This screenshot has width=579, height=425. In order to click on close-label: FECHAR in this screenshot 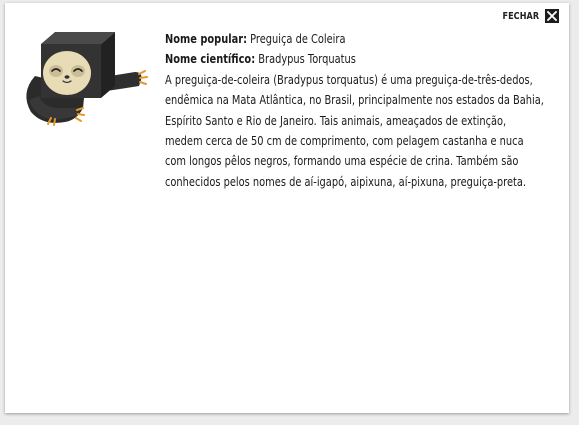, I will do `click(520, 16)`.